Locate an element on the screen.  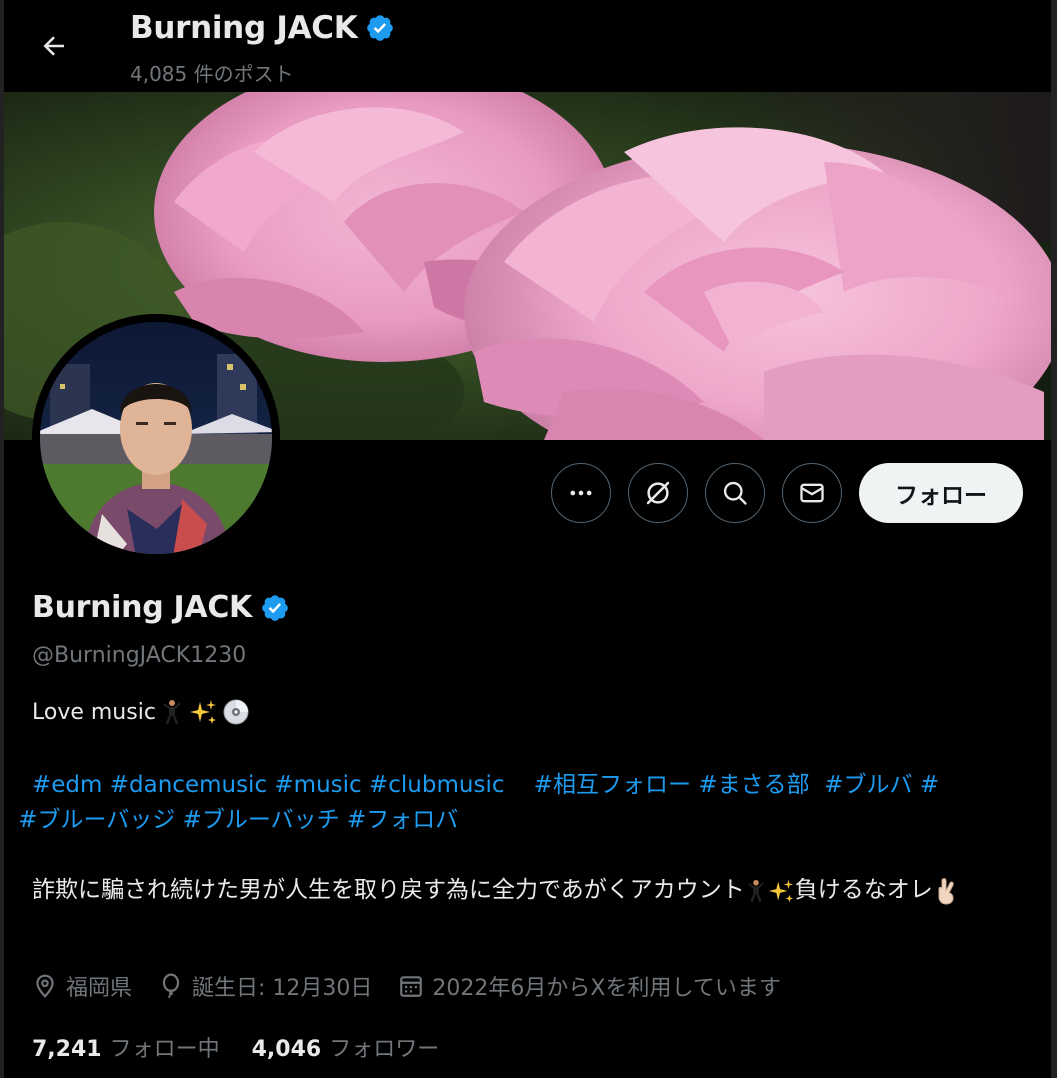
follow-stats: 7,241 フォロー中 4,046 フォロワー is located at coordinates (251, 1047).